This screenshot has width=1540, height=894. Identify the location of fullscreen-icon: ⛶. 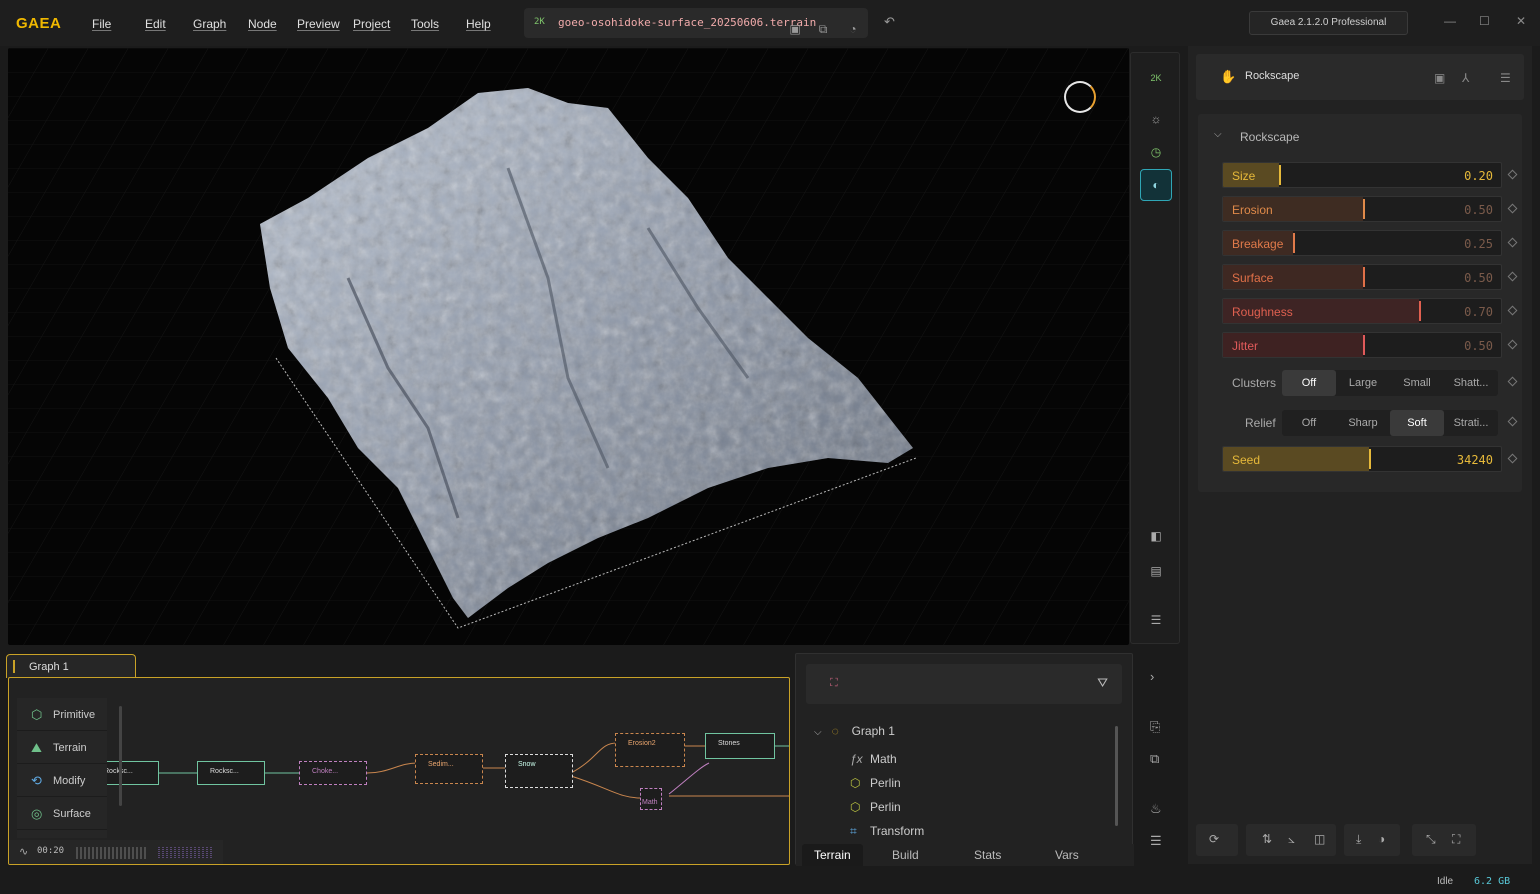
(1456, 839).